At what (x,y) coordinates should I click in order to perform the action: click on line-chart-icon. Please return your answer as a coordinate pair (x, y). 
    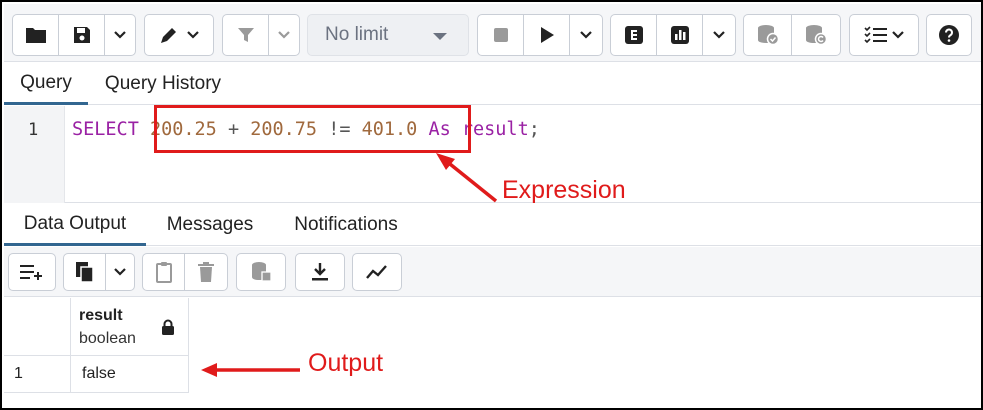
    Looking at the image, I should click on (376, 272).